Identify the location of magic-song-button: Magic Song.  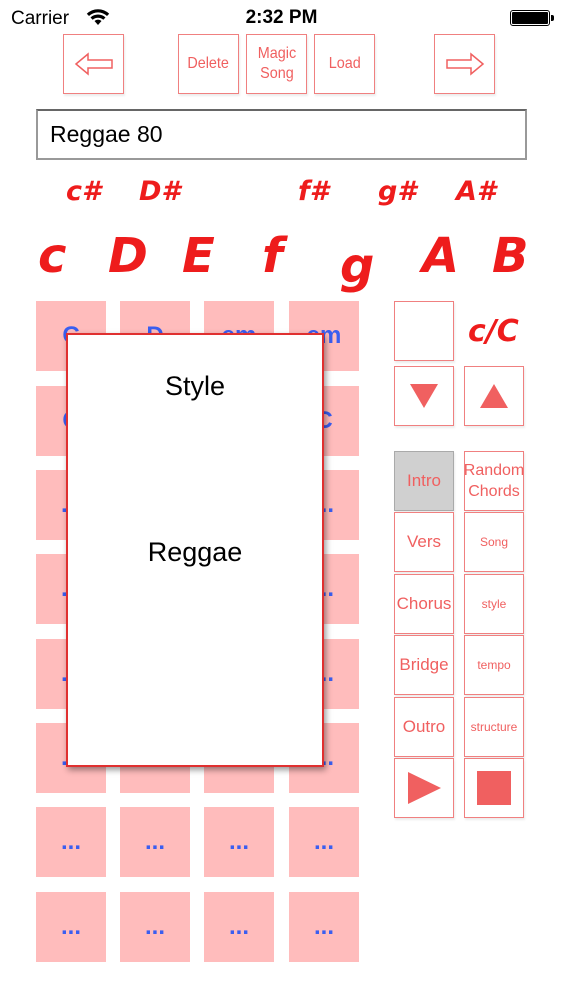
(276, 64).